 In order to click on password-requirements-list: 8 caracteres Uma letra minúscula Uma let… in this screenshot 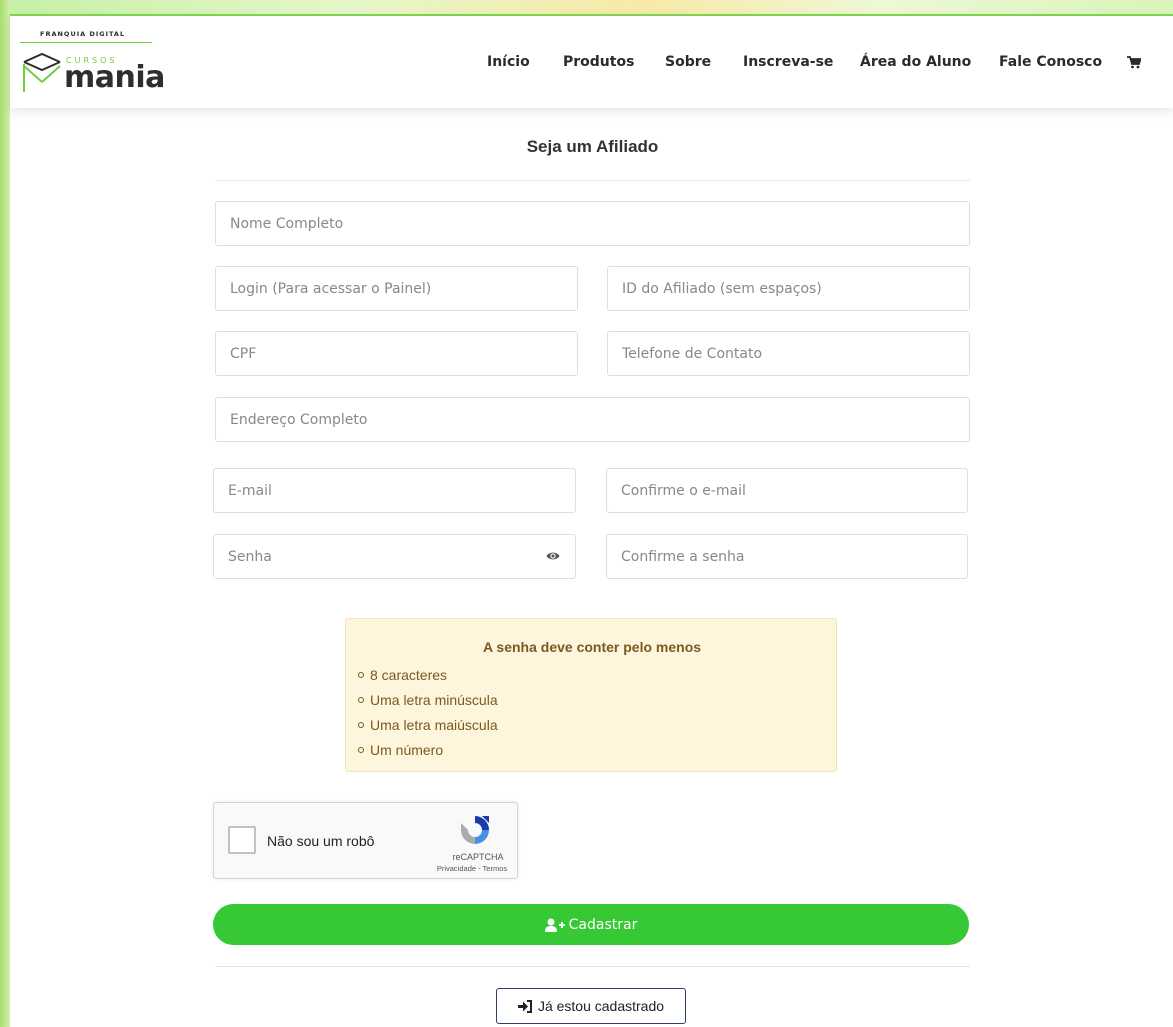, I will do `click(428, 713)`.